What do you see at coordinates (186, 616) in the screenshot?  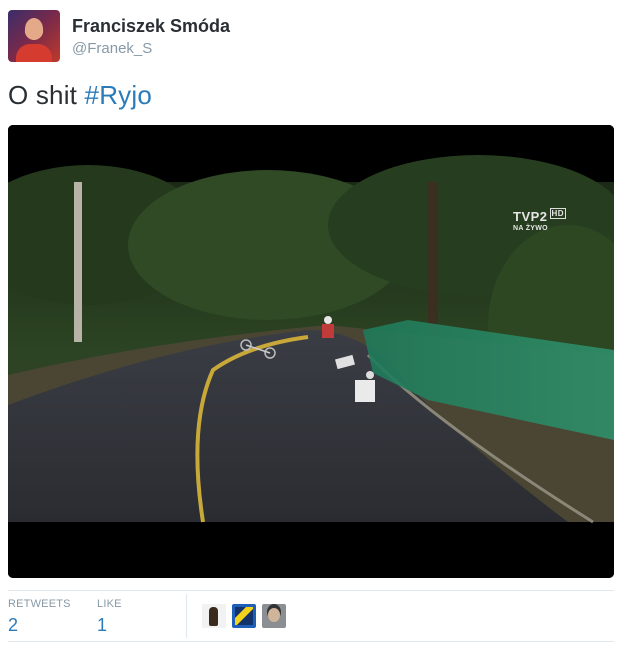 I see `stats-separator` at bounding box center [186, 616].